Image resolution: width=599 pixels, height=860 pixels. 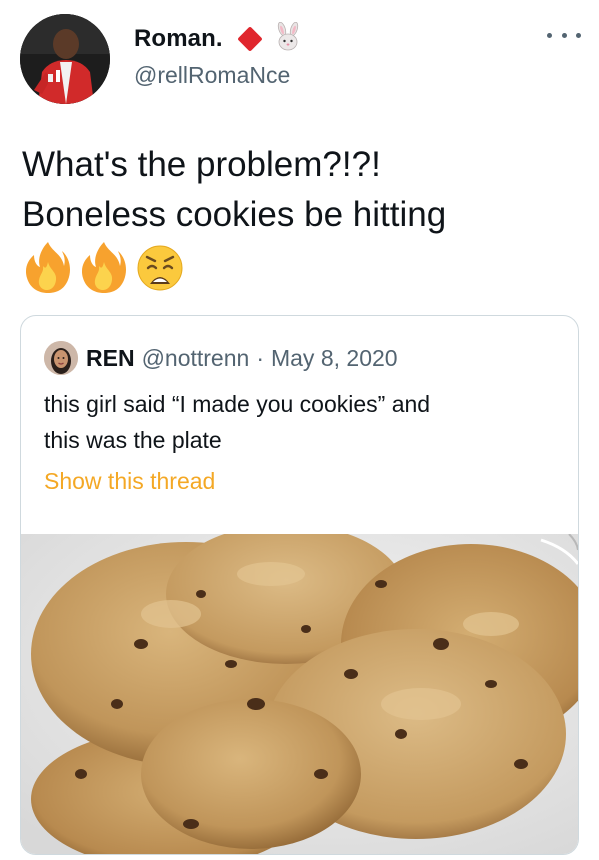 I want to click on author-handle: @rellRomaNce, so click(x=212, y=75).